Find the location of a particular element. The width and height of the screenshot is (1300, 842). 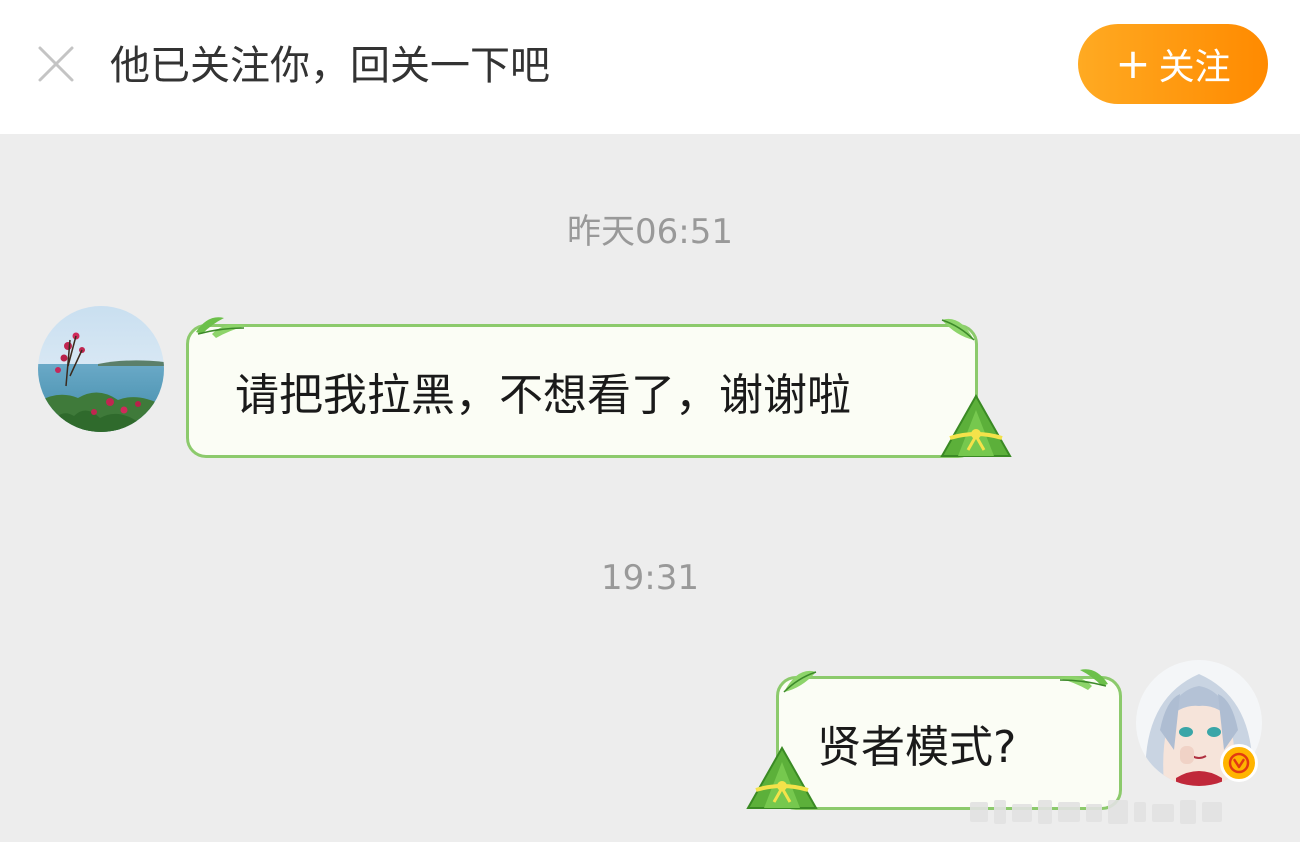

watermark-blur is located at coordinates (1096, 812).